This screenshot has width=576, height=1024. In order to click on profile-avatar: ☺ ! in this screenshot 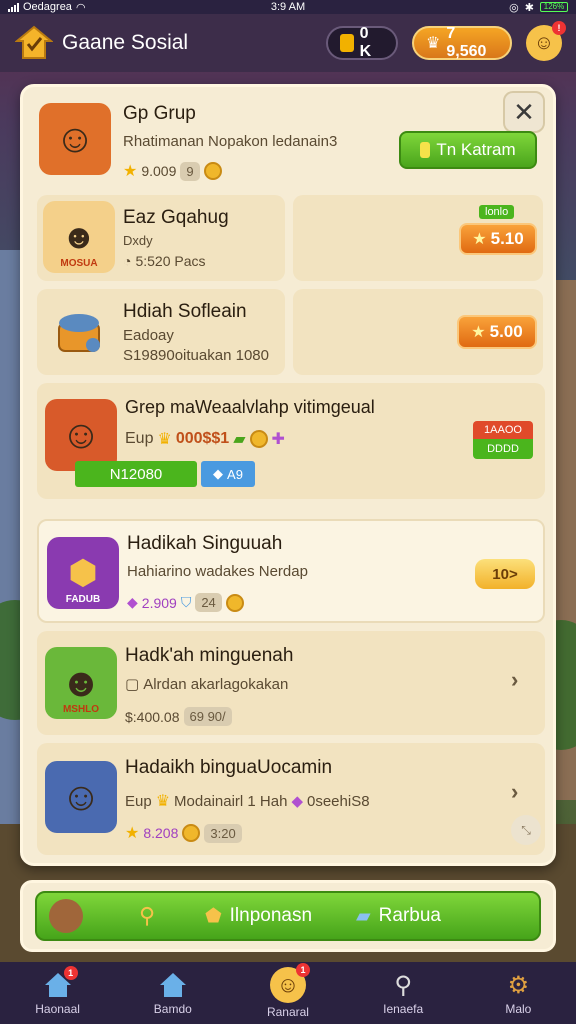, I will do `click(546, 41)`.